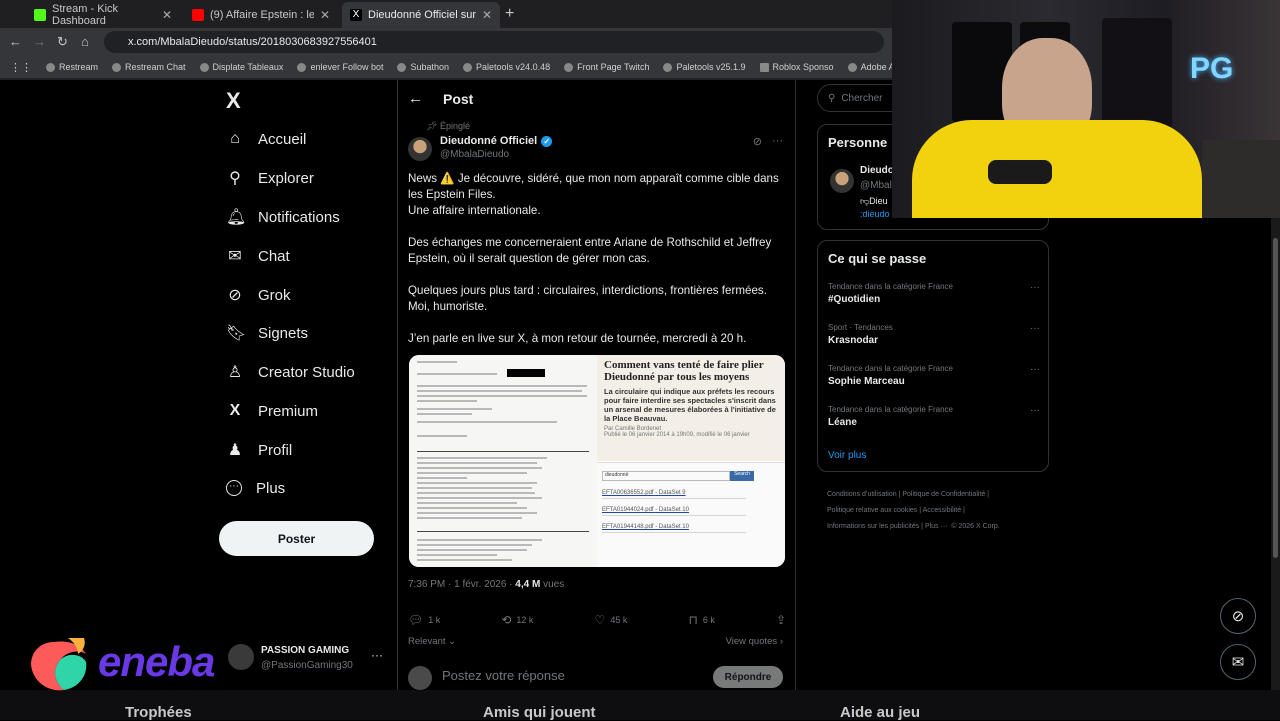 This screenshot has height=721, width=1280. What do you see at coordinates (517, 620) in the screenshot?
I see `repost-button: ⟲ 12 k` at bounding box center [517, 620].